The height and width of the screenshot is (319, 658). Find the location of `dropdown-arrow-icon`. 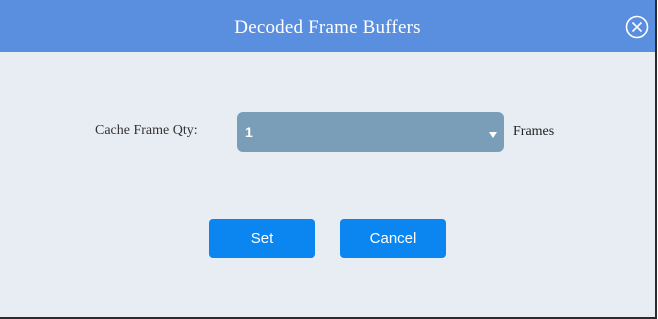

dropdown-arrow-icon is located at coordinates (493, 132).